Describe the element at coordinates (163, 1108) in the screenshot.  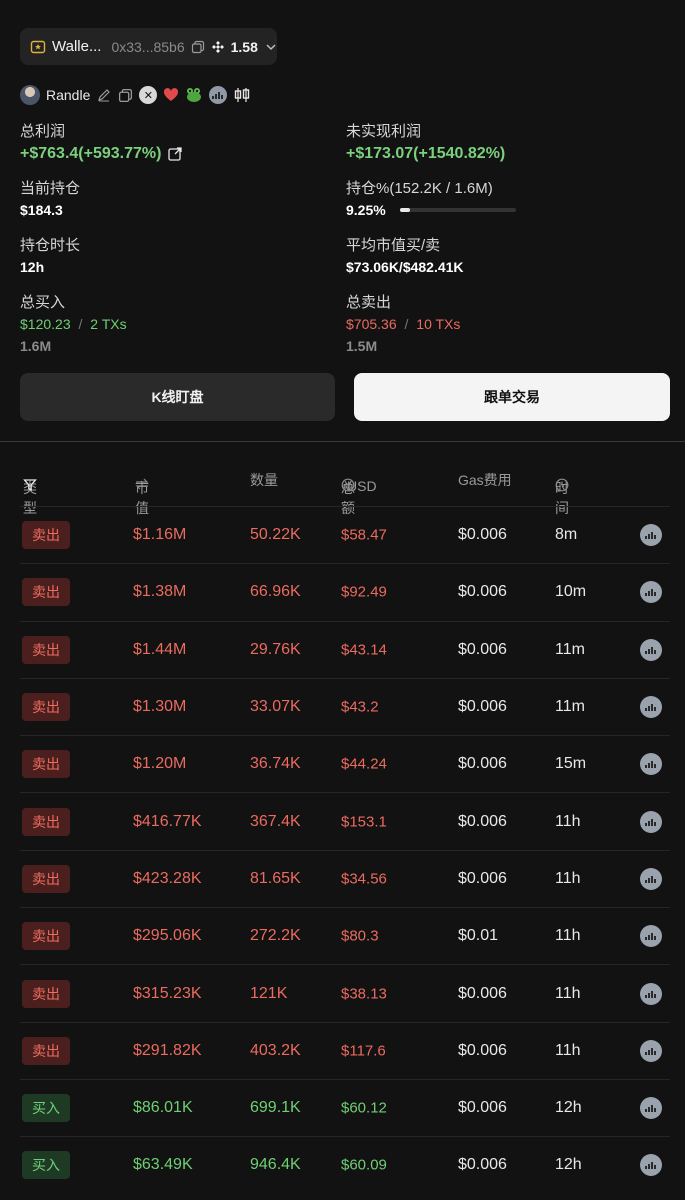
I see `market-cap-cell: $86.01K` at that location.